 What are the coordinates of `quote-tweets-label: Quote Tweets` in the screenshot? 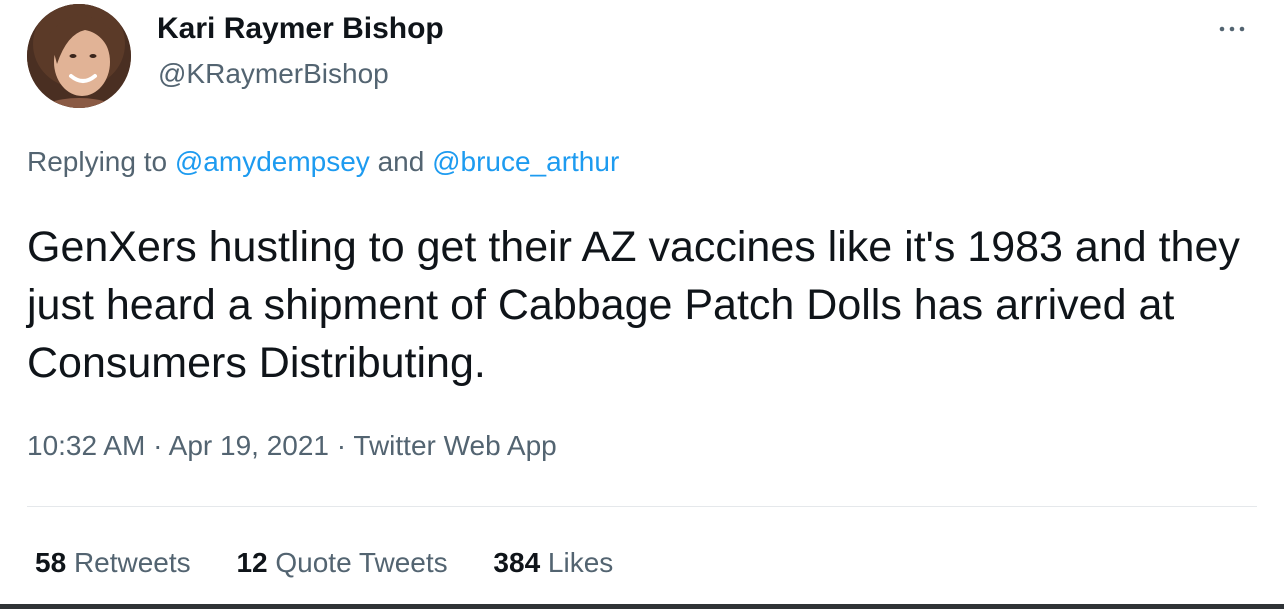 It's located at (361, 562).